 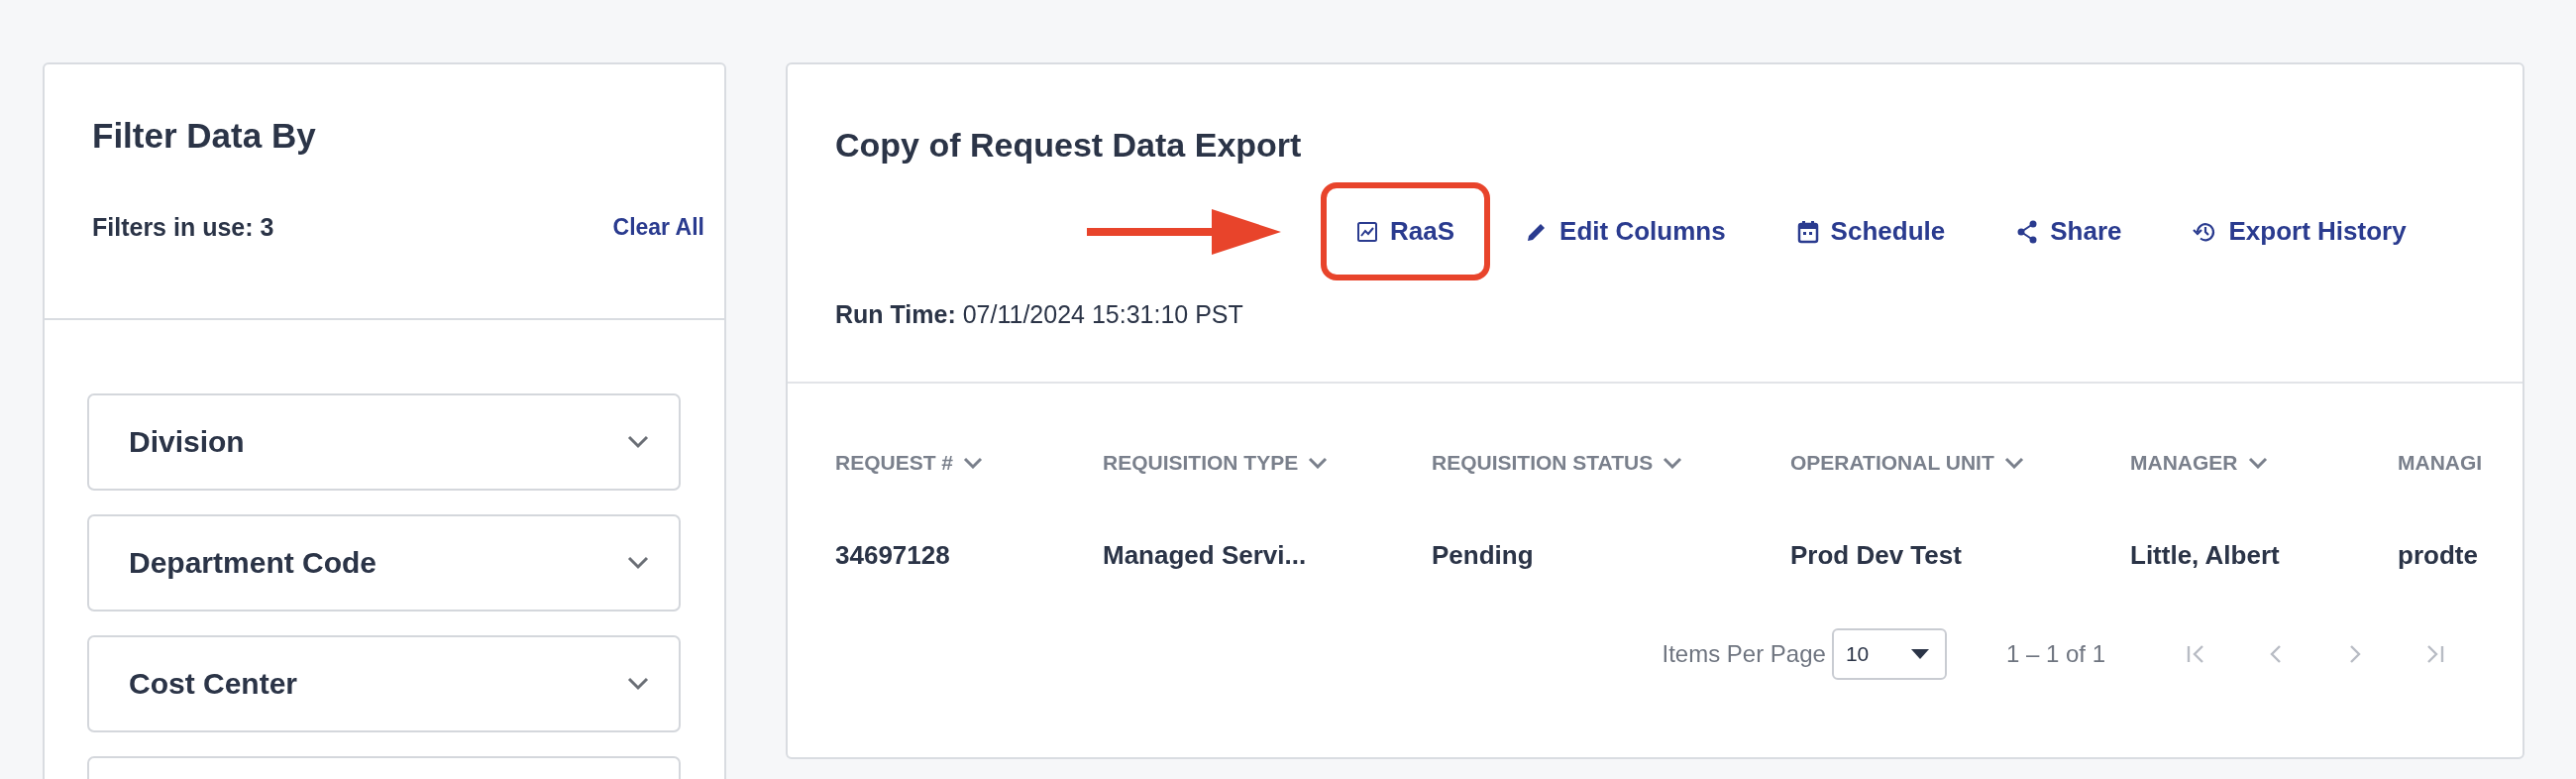 I want to click on column-header: MANAGI, so click(x=2457, y=463).